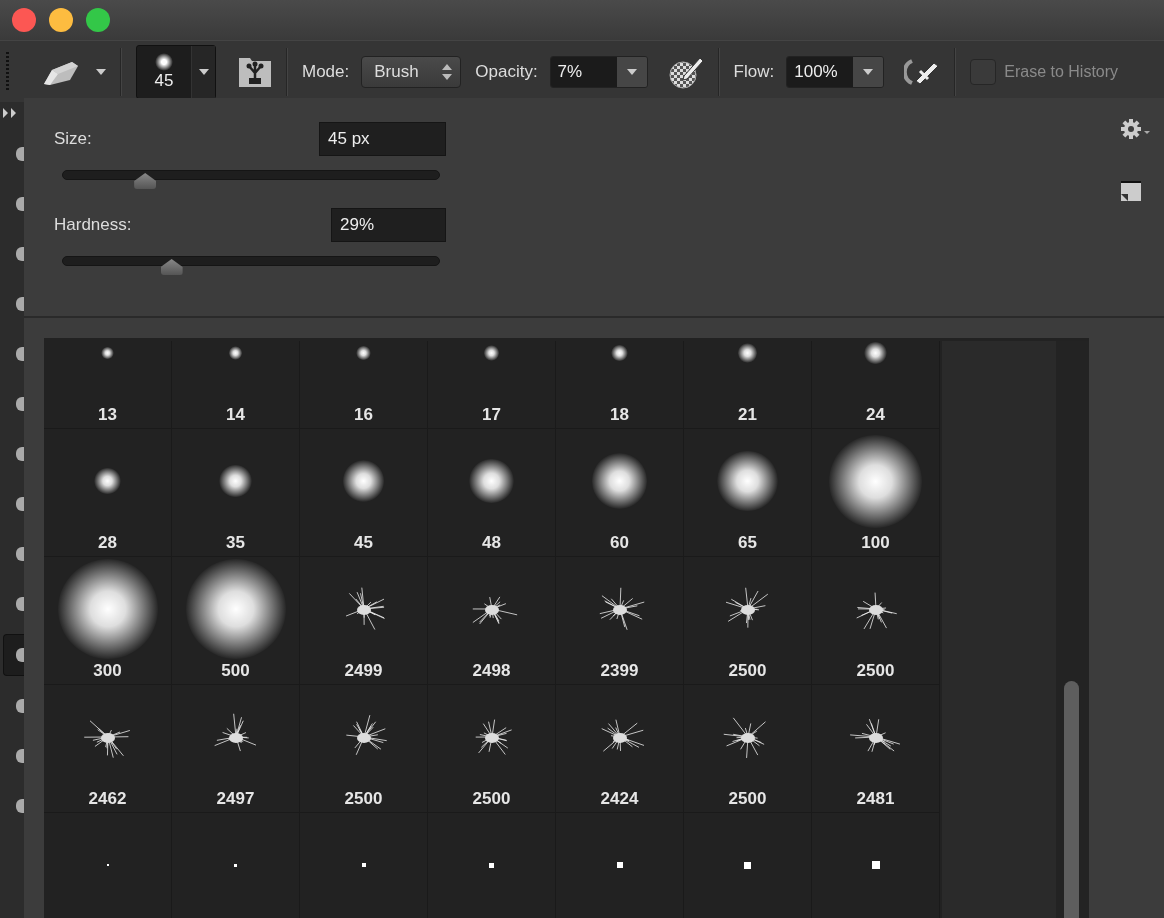 Image resolution: width=1164 pixels, height=918 pixels. Describe the element at coordinates (107, 543) in the screenshot. I see `brush-size-text: 28` at that location.